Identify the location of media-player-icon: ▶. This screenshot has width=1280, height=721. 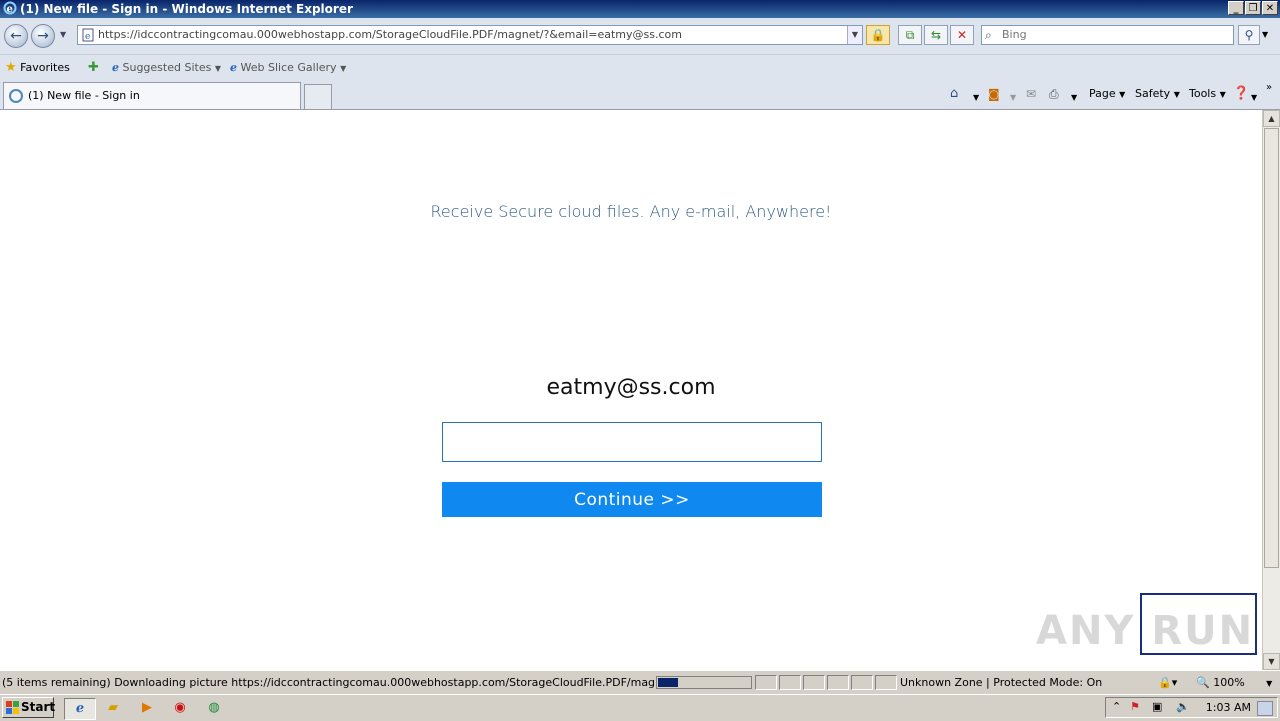
(147, 708).